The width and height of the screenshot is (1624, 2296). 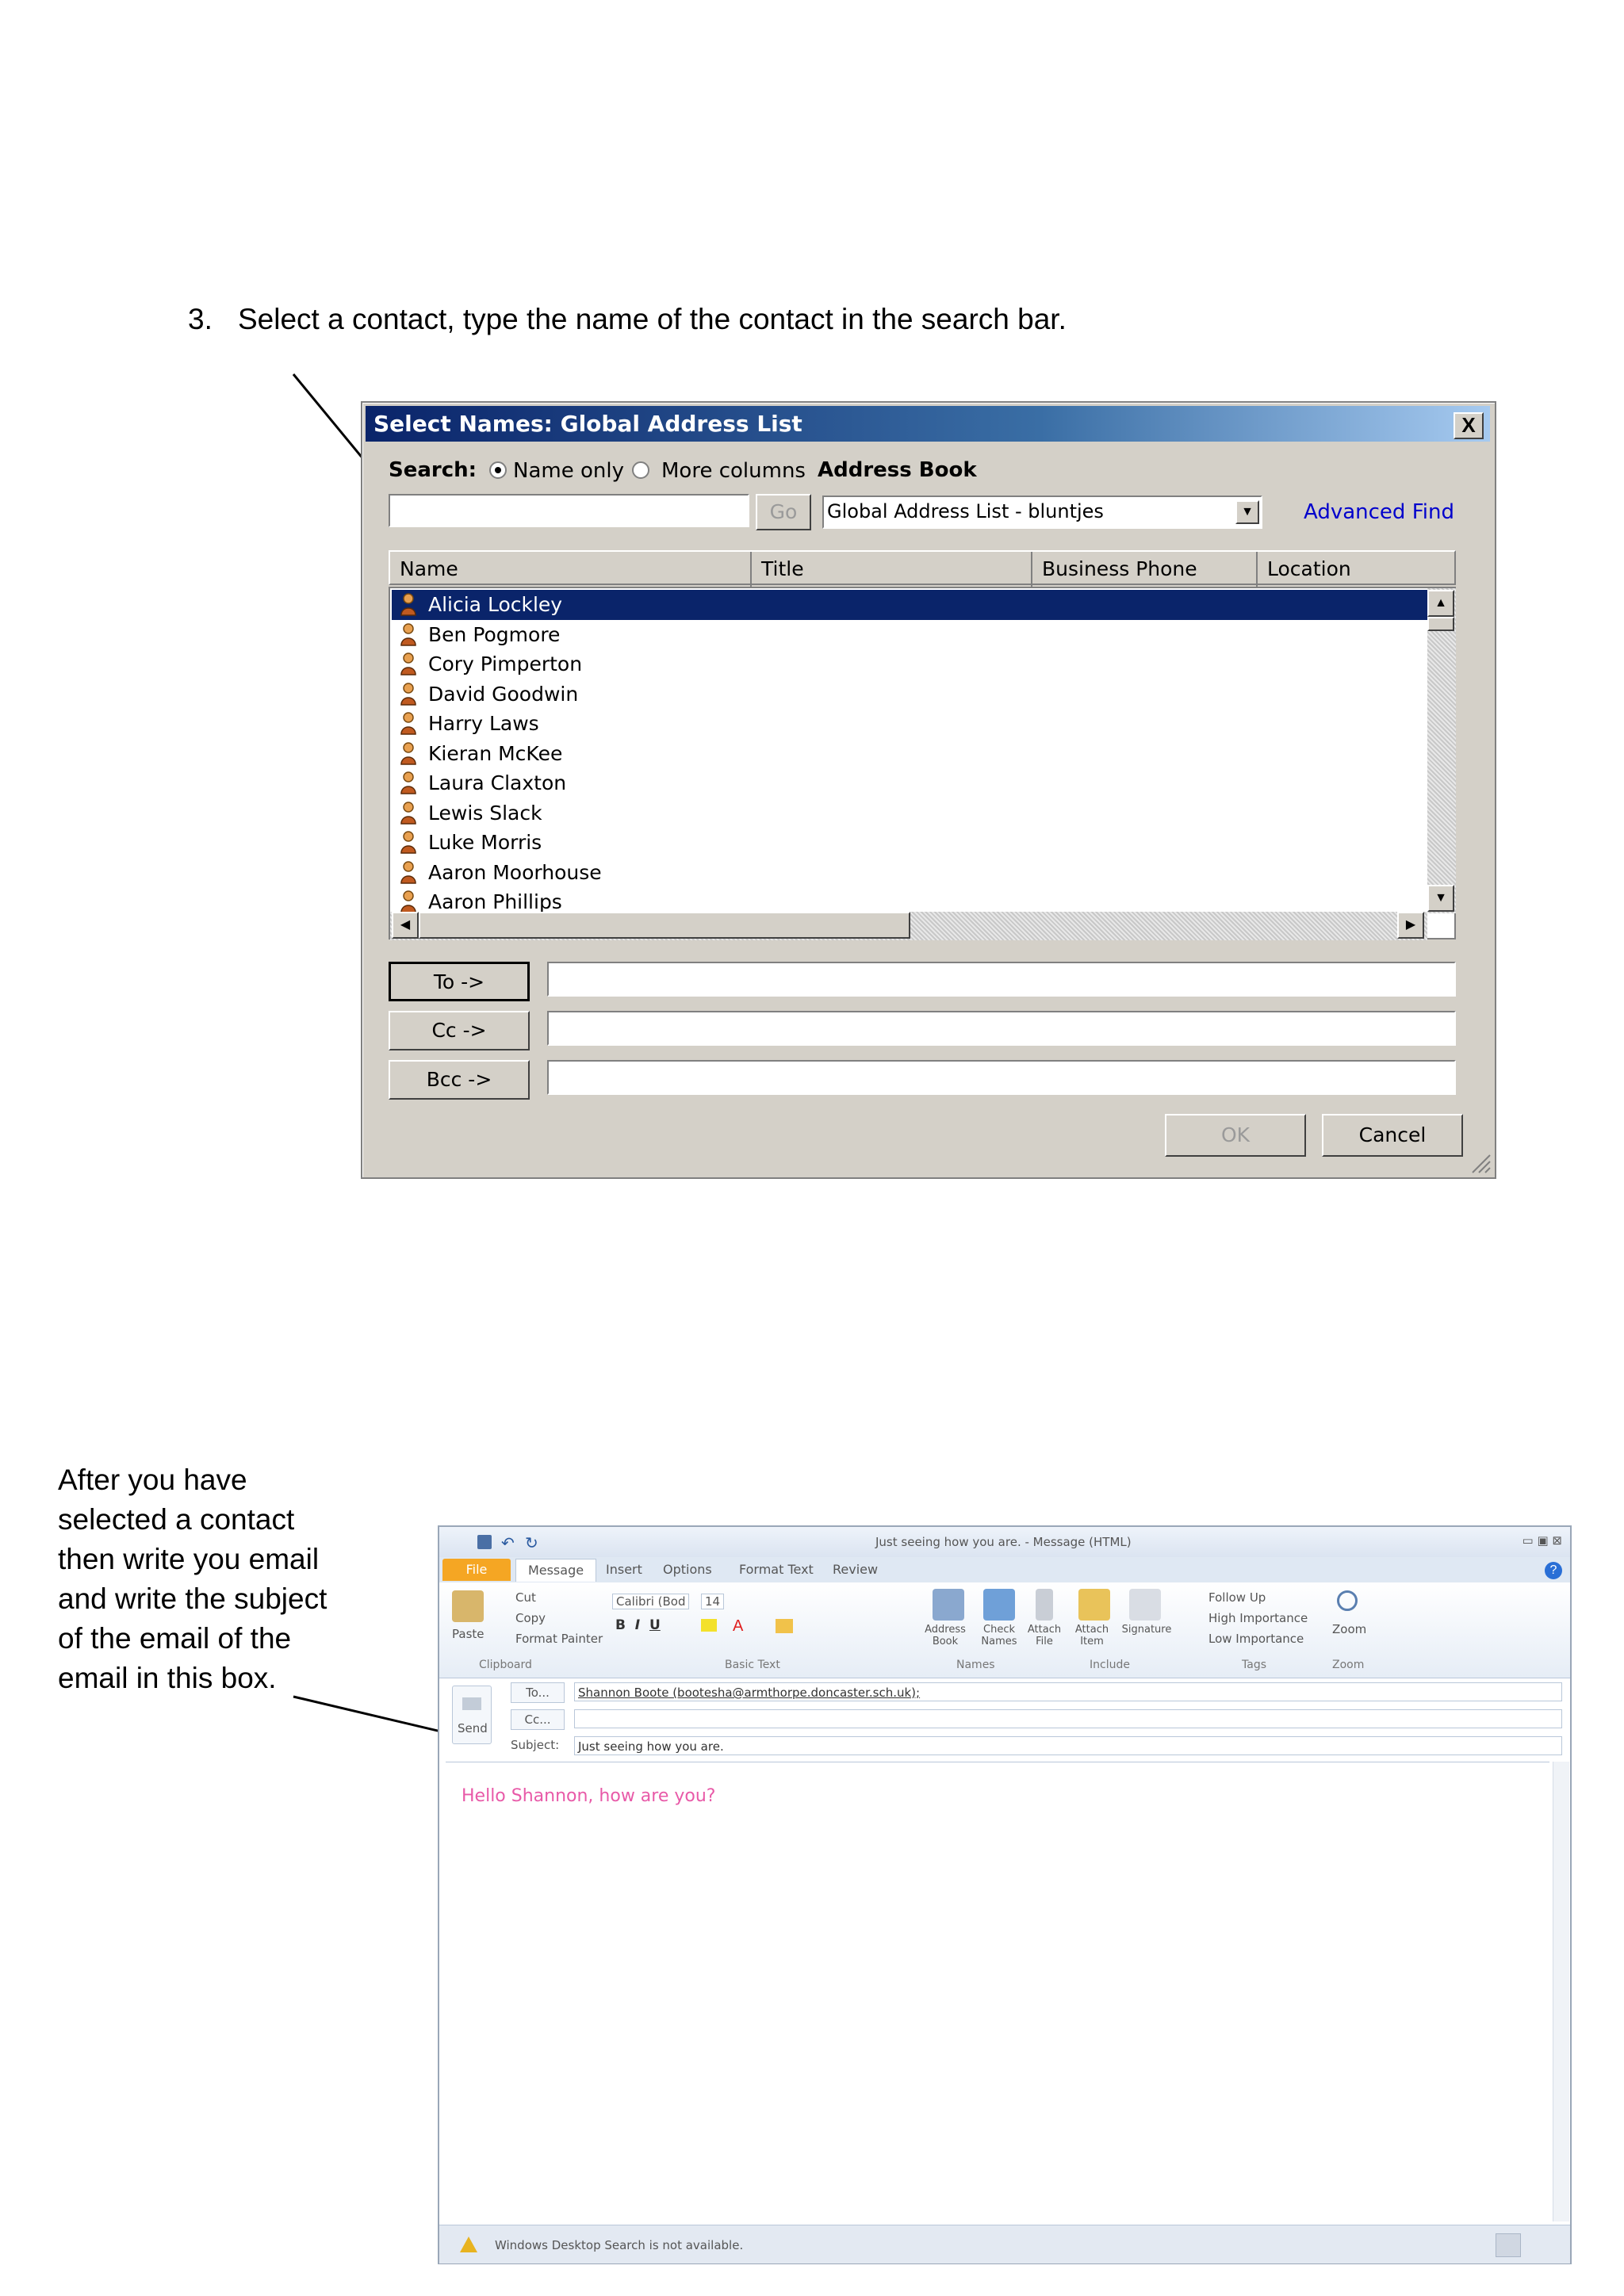 What do you see at coordinates (1044, 1605) in the screenshot?
I see `attach-file-icon` at bounding box center [1044, 1605].